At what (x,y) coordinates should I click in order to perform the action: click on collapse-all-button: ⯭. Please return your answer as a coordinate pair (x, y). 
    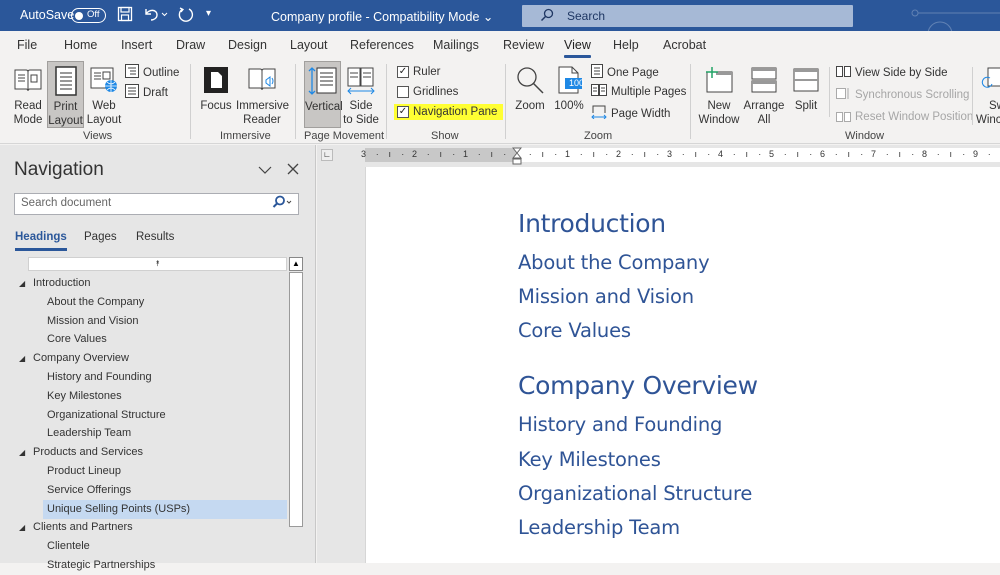
    Looking at the image, I should click on (157, 264).